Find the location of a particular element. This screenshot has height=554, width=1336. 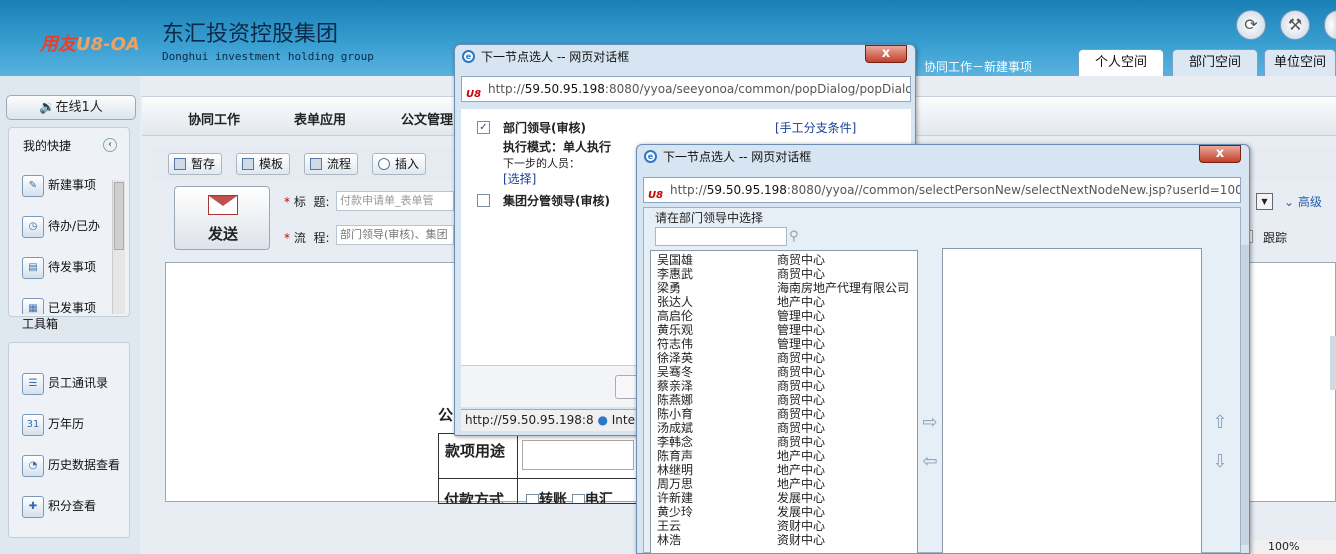

dialog1-url-host: 59.50.95.198 is located at coordinates (564, 89).